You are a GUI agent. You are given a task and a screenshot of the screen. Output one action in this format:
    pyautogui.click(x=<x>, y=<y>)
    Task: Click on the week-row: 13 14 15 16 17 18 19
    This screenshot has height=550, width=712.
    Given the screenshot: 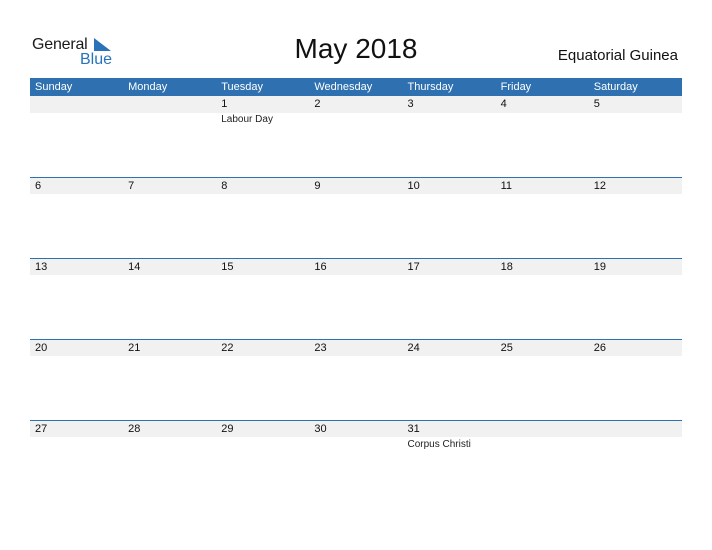 What is the action you would take?
    pyautogui.click(x=356, y=298)
    